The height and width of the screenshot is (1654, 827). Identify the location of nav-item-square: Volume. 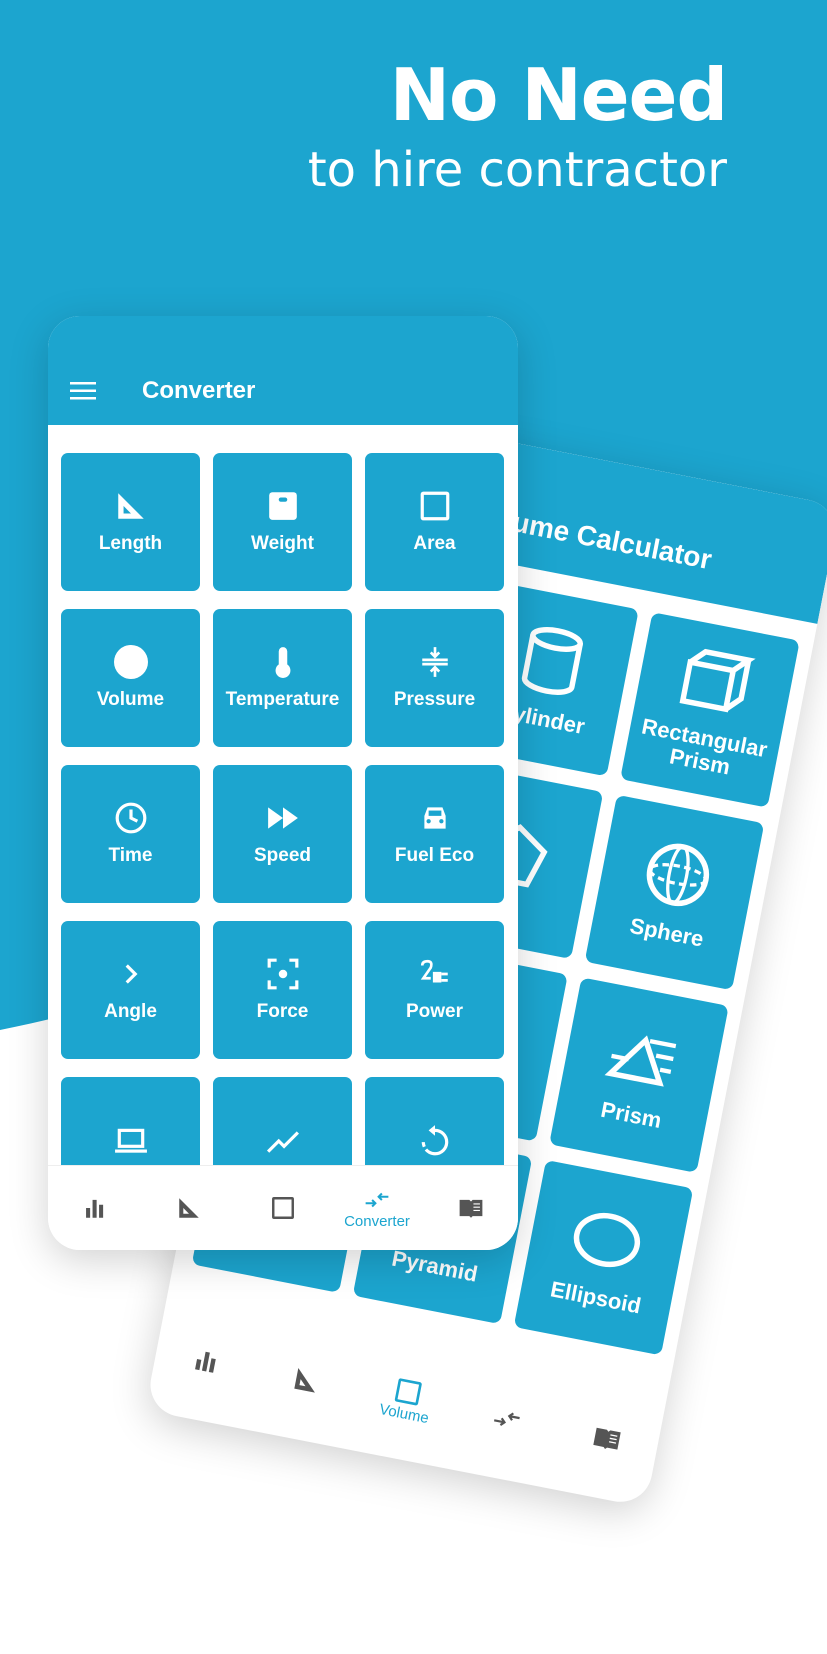
(406, 1399).